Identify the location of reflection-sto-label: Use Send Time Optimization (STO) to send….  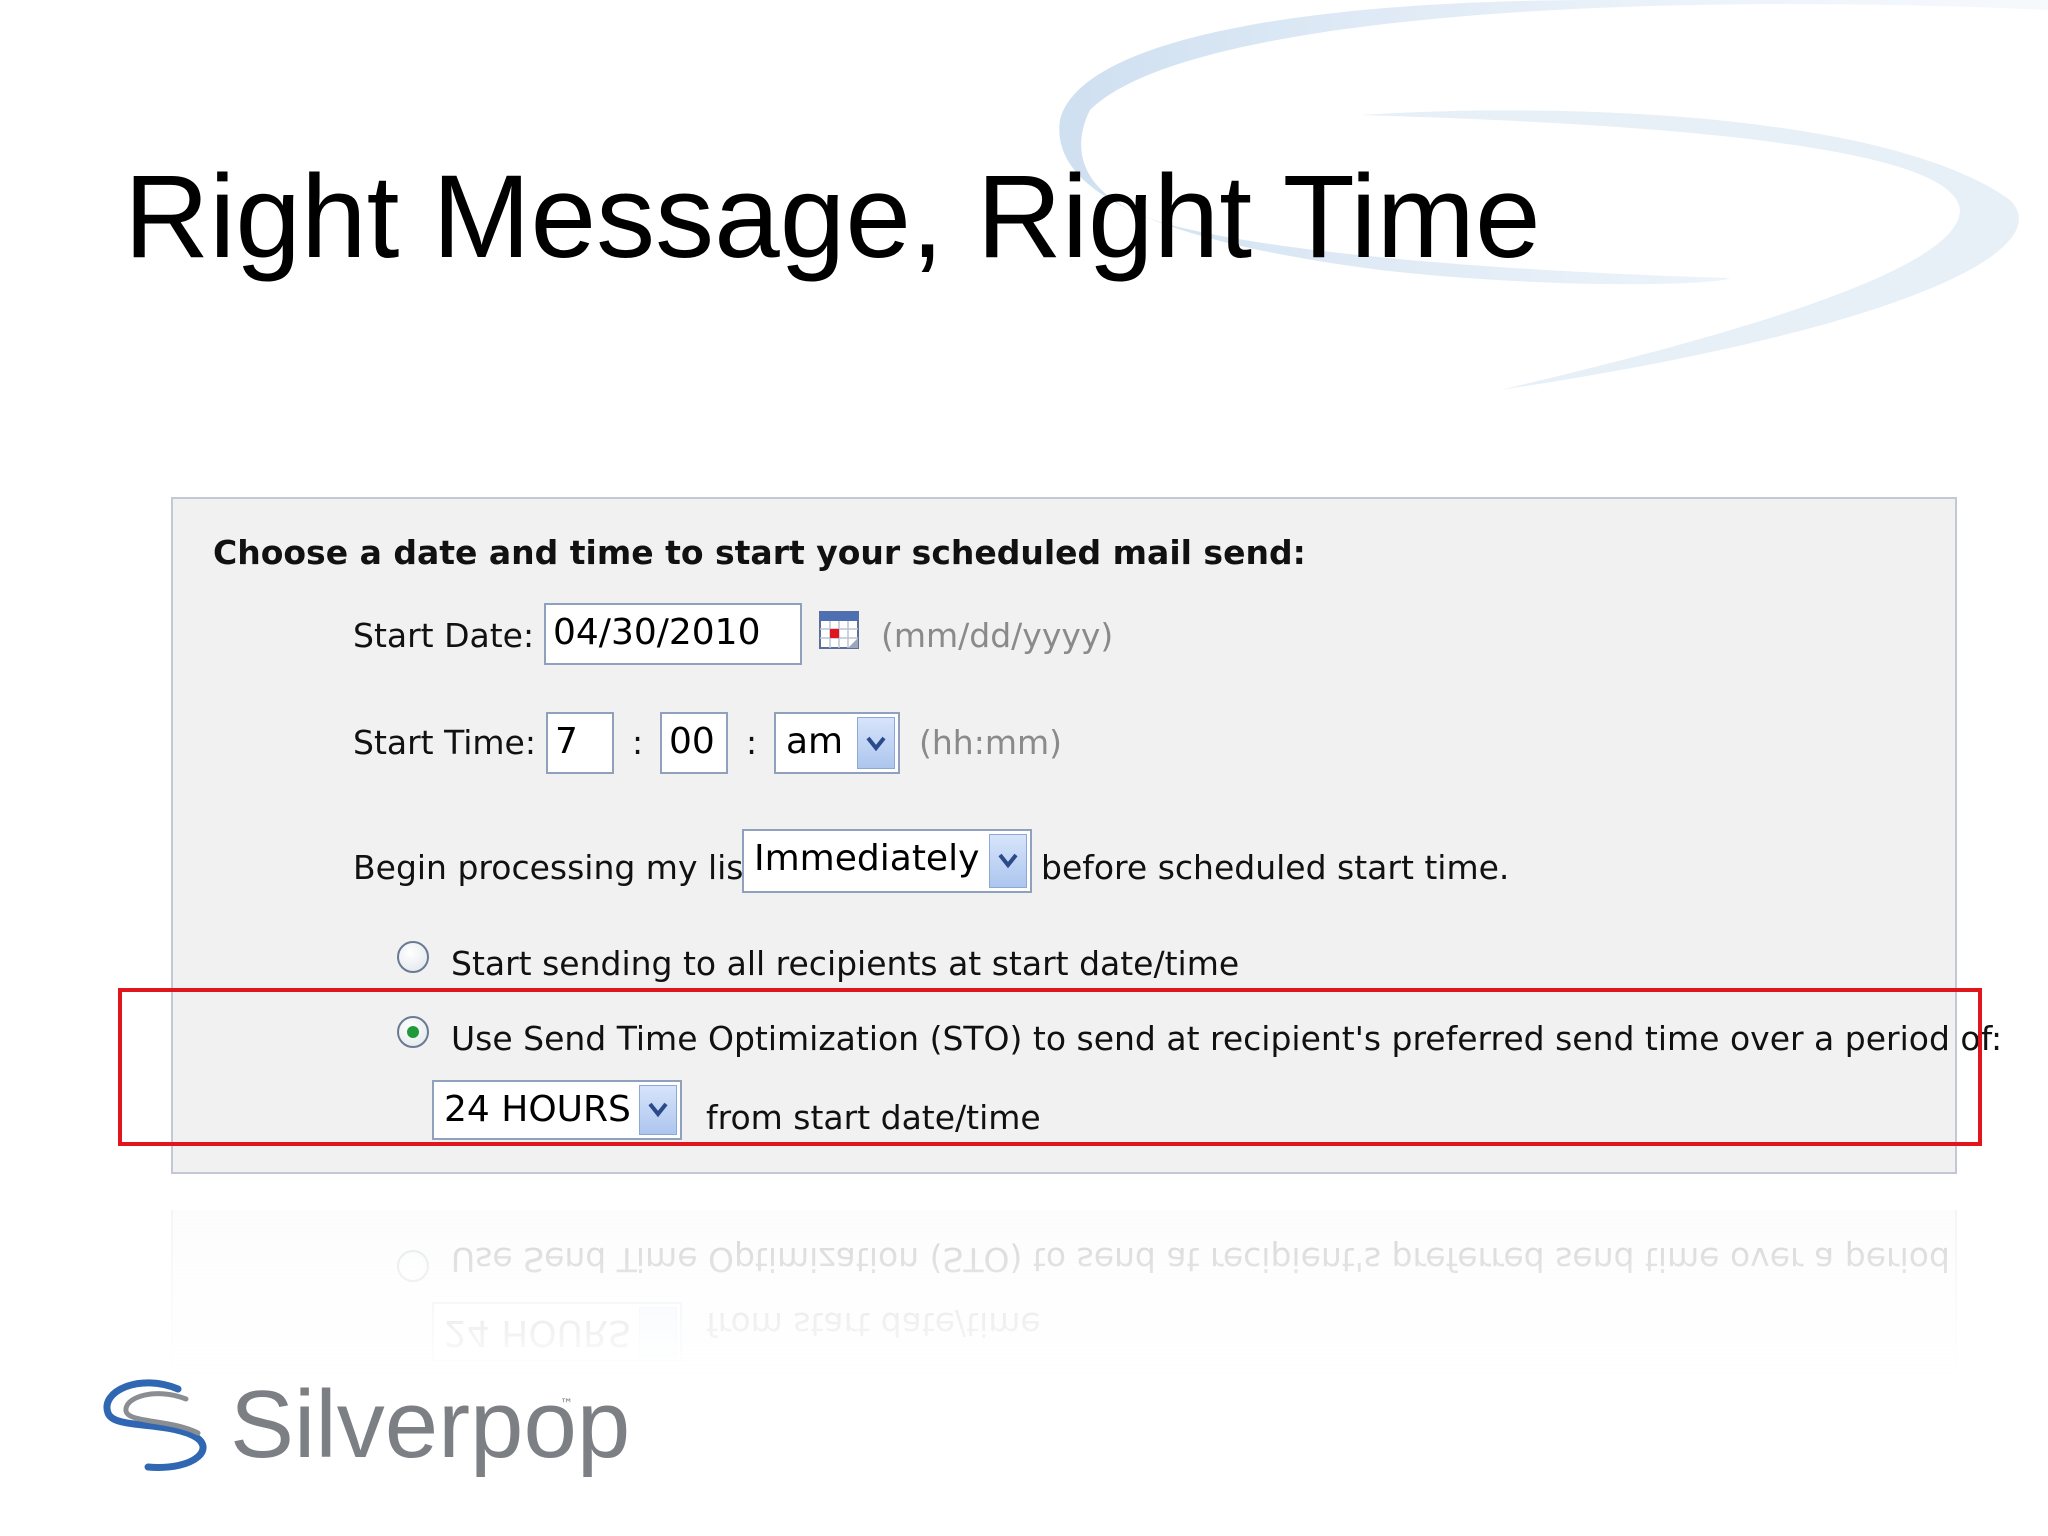
(1204, 1259).